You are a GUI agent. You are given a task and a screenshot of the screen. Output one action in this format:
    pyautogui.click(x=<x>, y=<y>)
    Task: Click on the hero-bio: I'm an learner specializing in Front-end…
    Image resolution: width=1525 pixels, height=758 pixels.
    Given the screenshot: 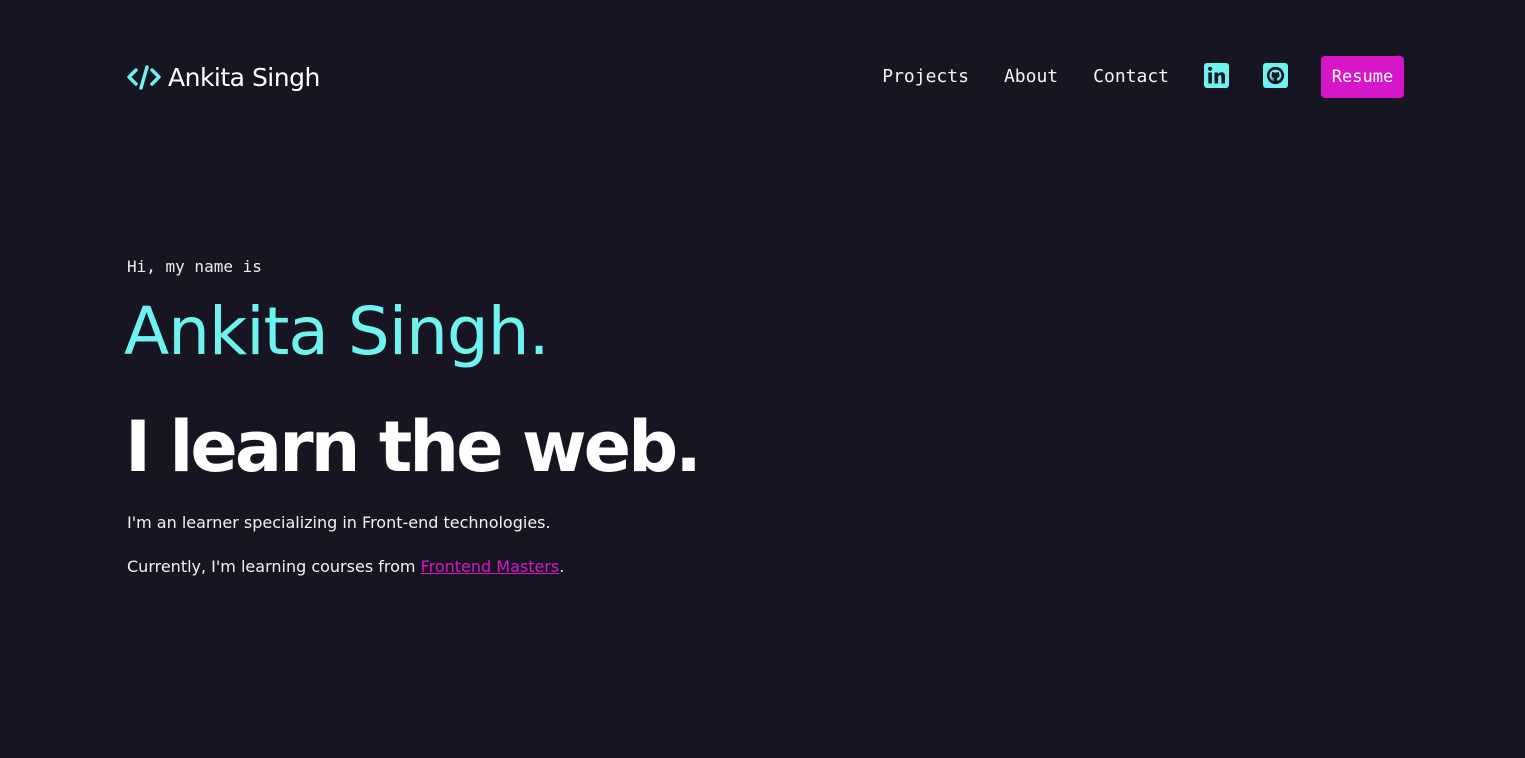 What is the action you would take?
    pyautogui.click(x=339, y=522)
    